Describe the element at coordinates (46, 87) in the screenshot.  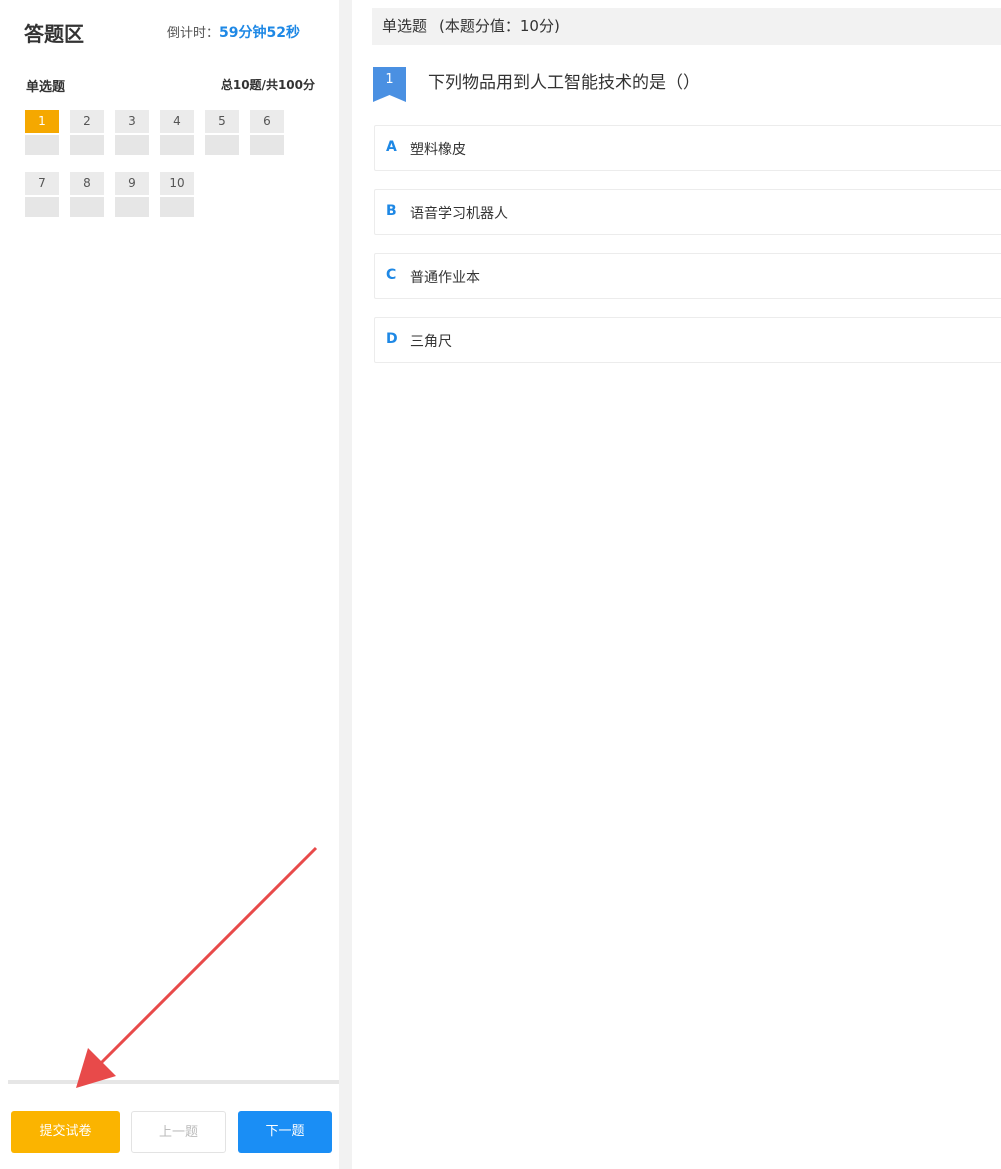
I see `section-title: 单选题` at that location.